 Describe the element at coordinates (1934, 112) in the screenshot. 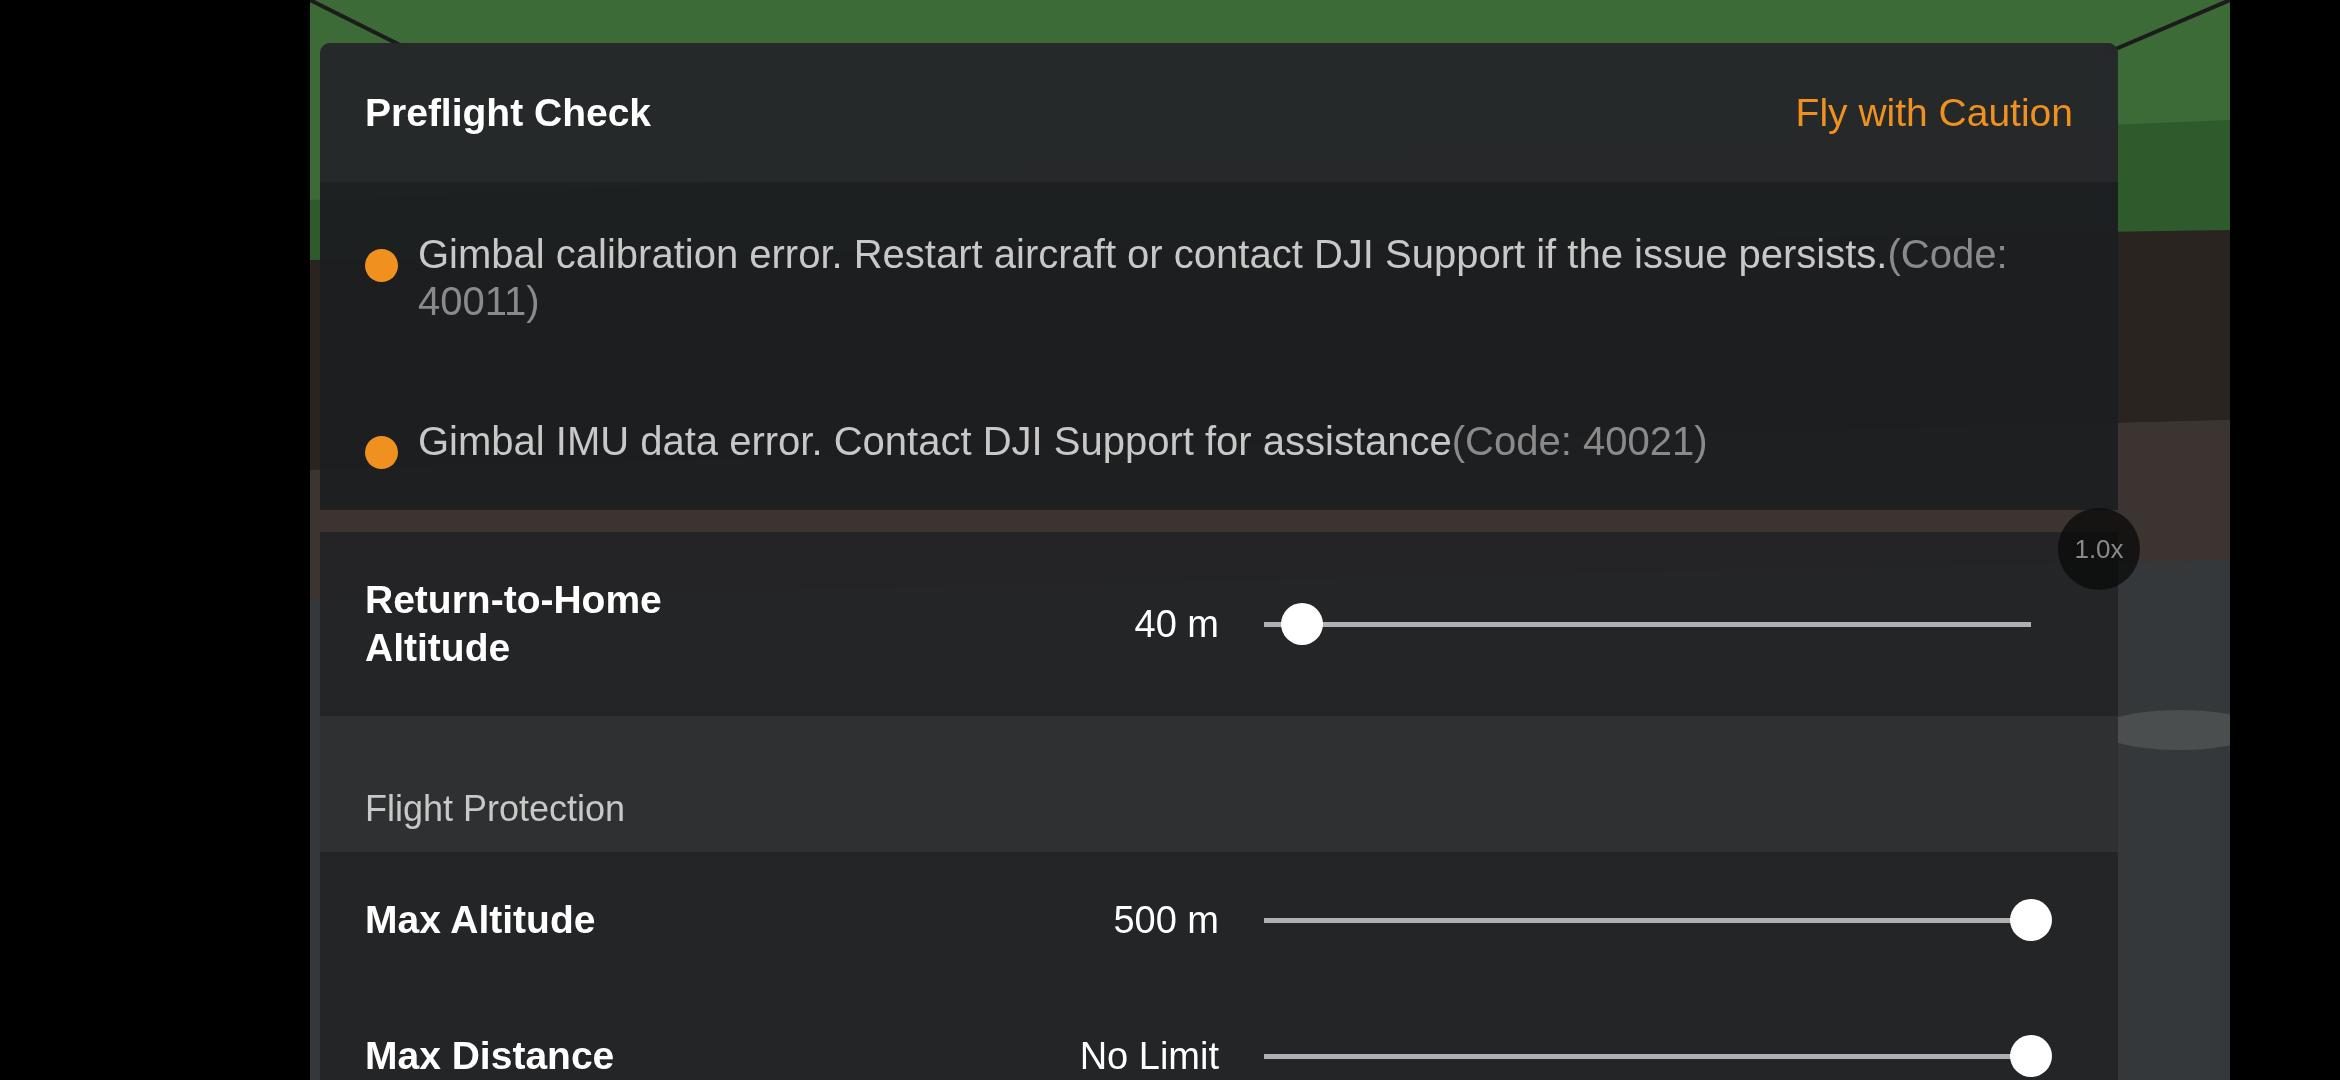

I see `flight-status: Fly with Caution` at that location.